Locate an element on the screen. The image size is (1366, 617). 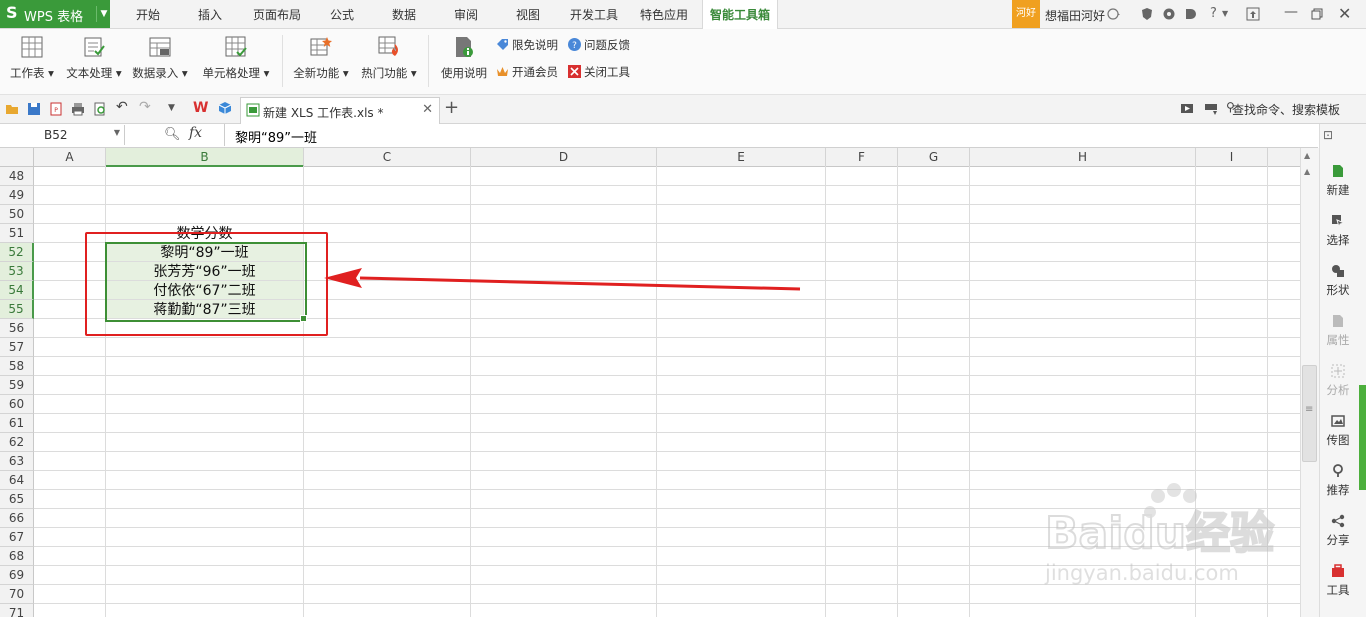
row-header-64: 64 is located at coordinates (17, 480).